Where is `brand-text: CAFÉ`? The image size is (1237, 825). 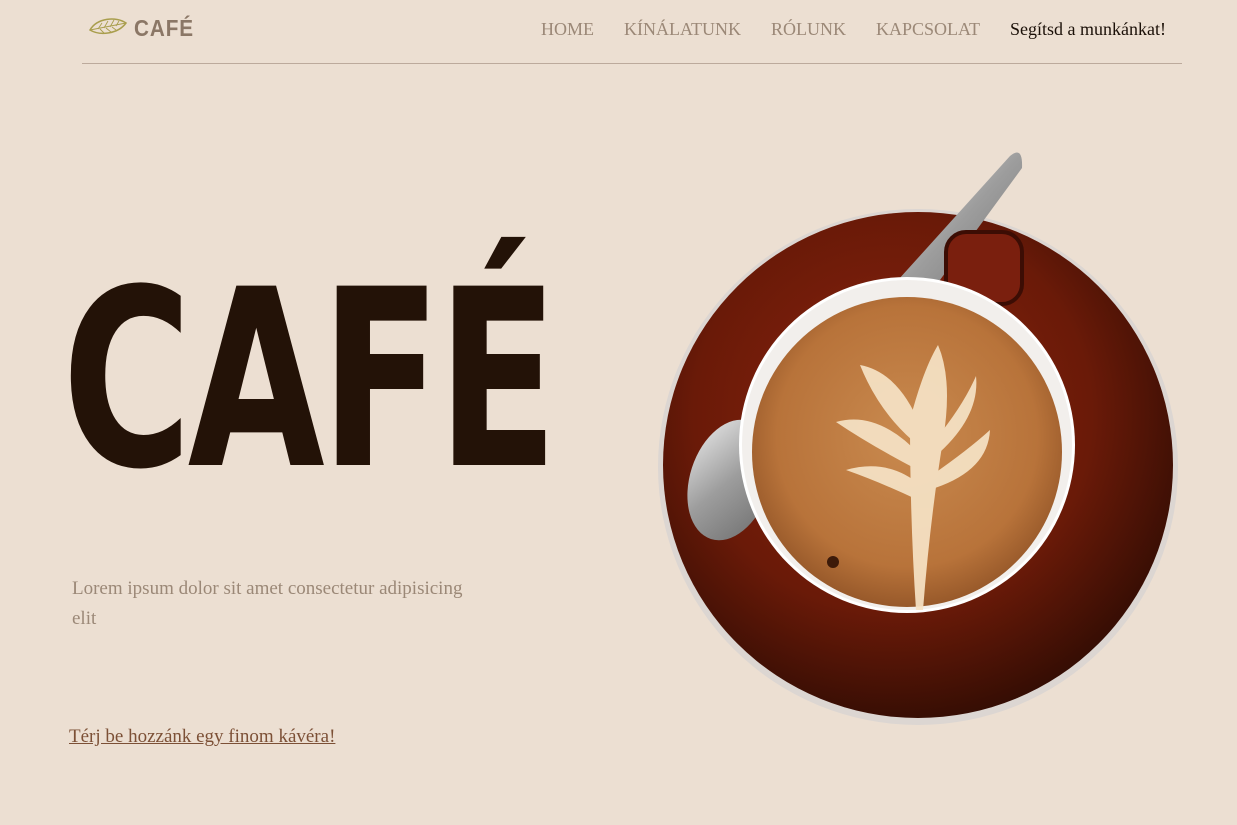
brand-text: CAFÉ is located at coordinates (164, 27).